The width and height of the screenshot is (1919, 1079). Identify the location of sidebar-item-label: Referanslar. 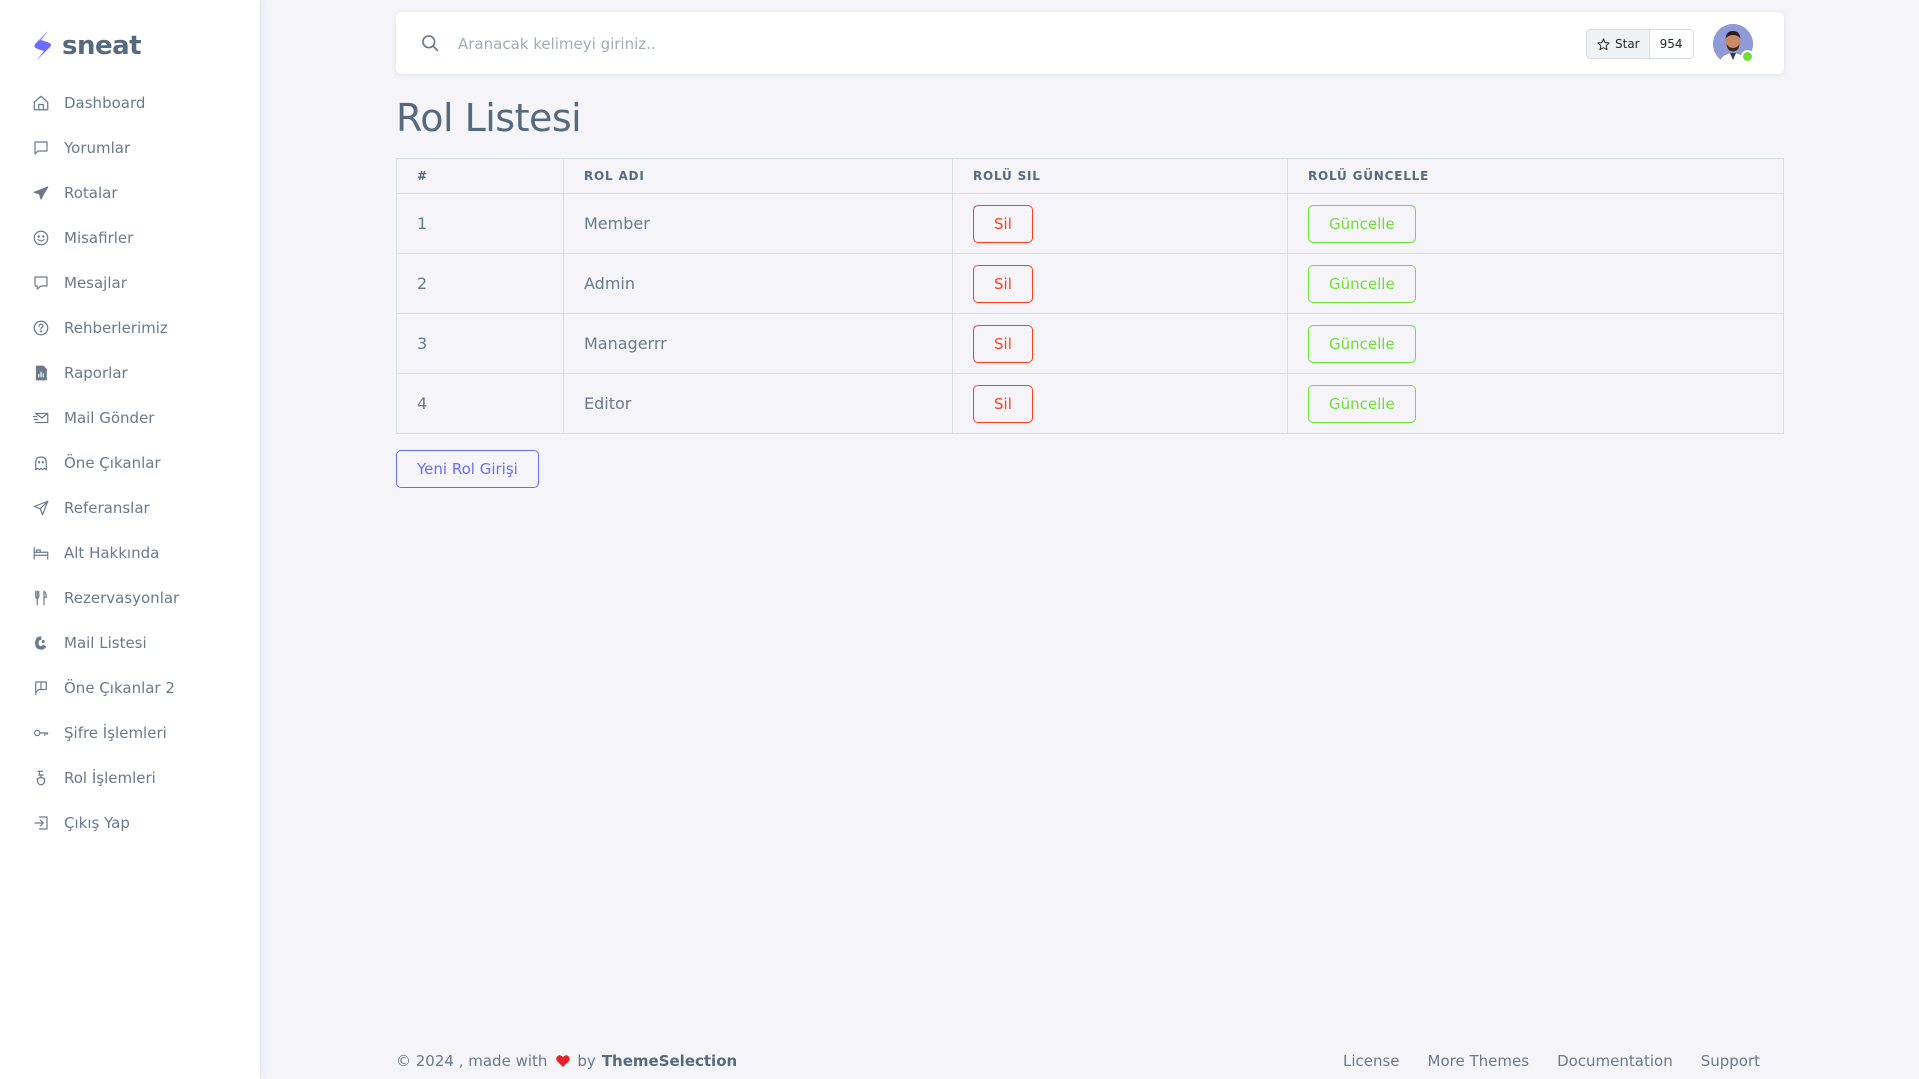
(107, 507).